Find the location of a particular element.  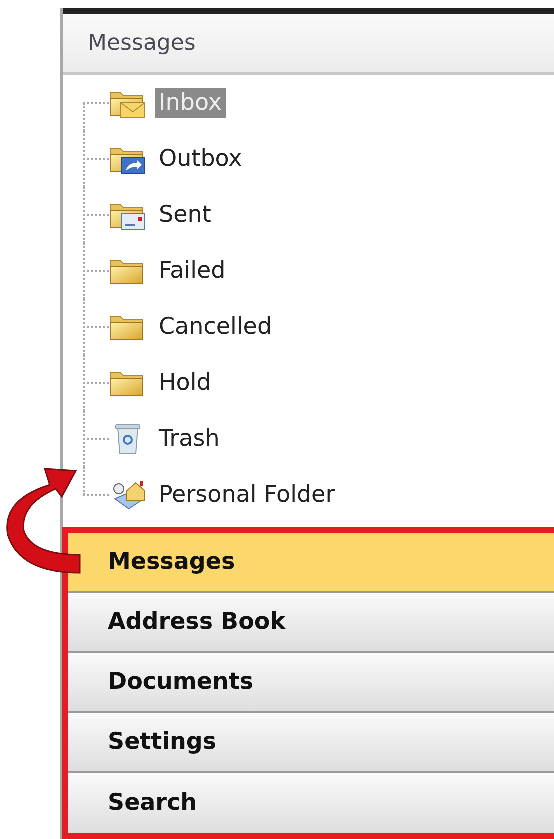

folder-item: Failed is located at coordinates (192, 271).